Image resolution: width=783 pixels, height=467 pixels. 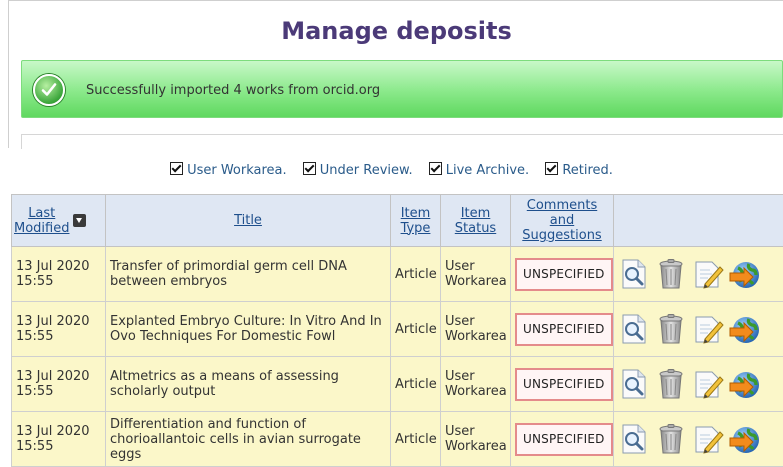 I want to click on filter-live-archive: Live Archive., so click(x=479, y=170).